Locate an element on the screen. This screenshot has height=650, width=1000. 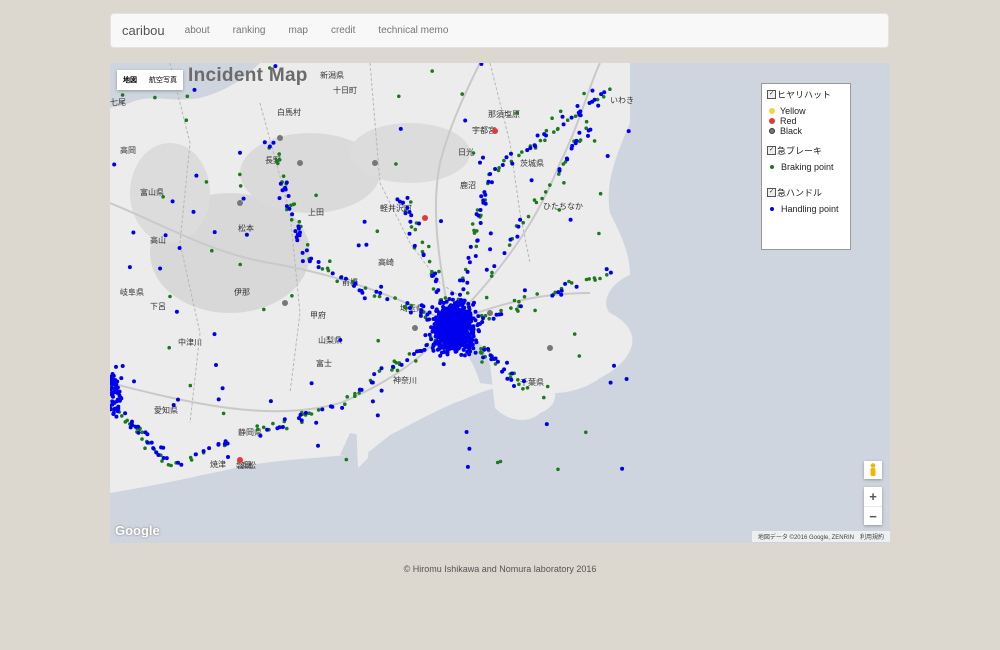
checkbox-hiyari: ✓ is located at coordinates (771, 94).